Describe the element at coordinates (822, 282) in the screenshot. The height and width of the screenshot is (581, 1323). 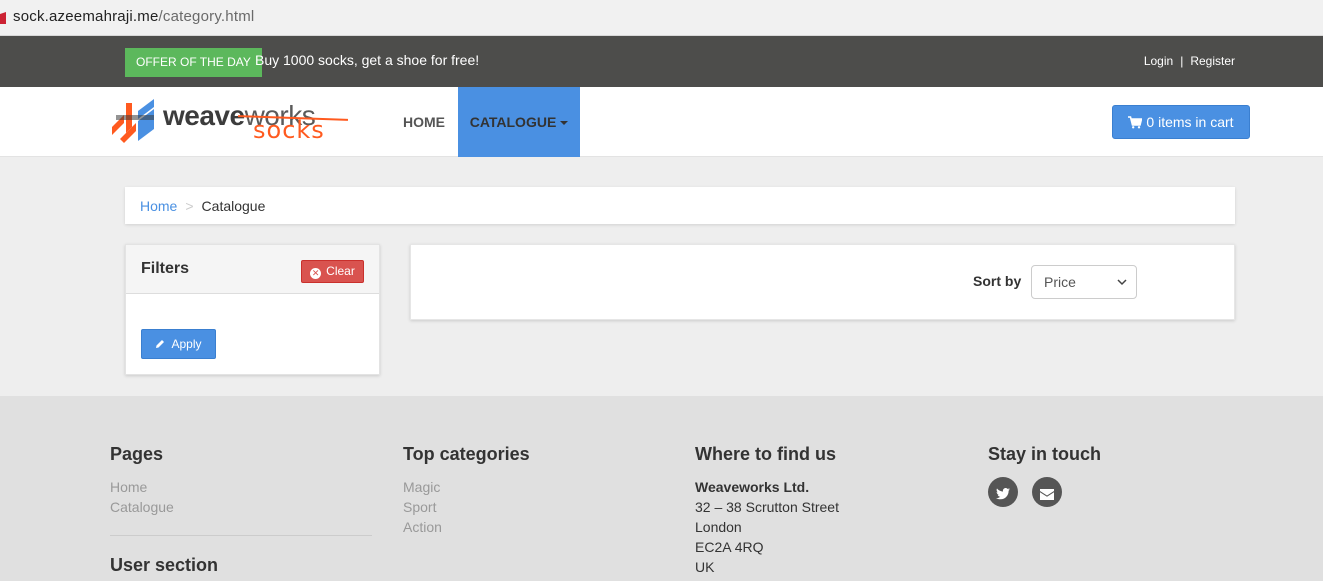
I see `sort-panel: Sort by Price` at that location.